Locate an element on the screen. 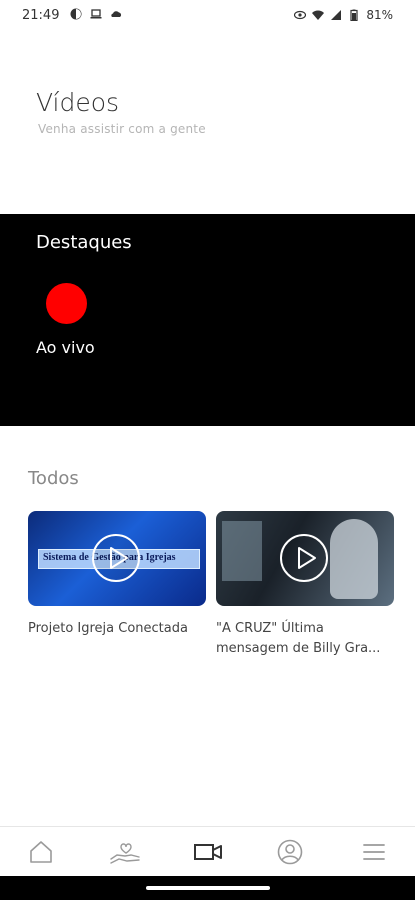 The width and height of the screenshot is (415, 900). status-time: 21:49 is located at coordinates (41, 15).